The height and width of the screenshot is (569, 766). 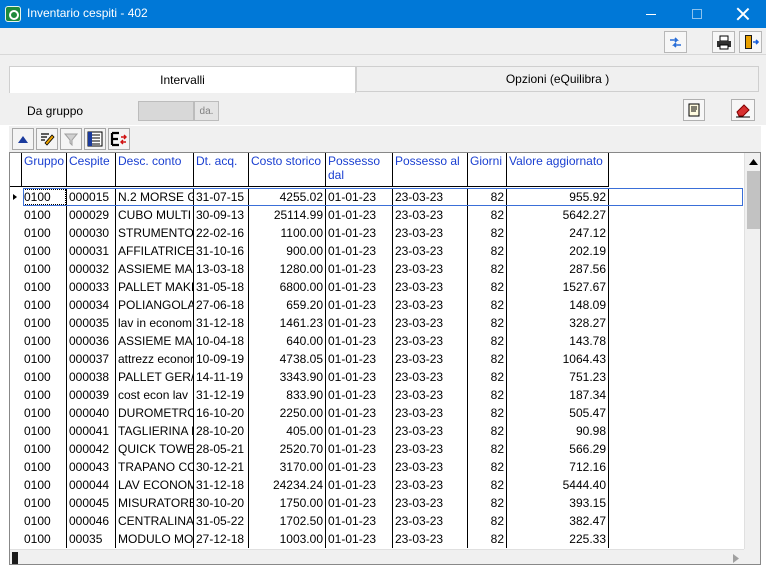 What do you see at coordinates (221, 413) in the screenshot?
I see `cell-dt-acq: 16-10-20` at bounding box center [221, 413].